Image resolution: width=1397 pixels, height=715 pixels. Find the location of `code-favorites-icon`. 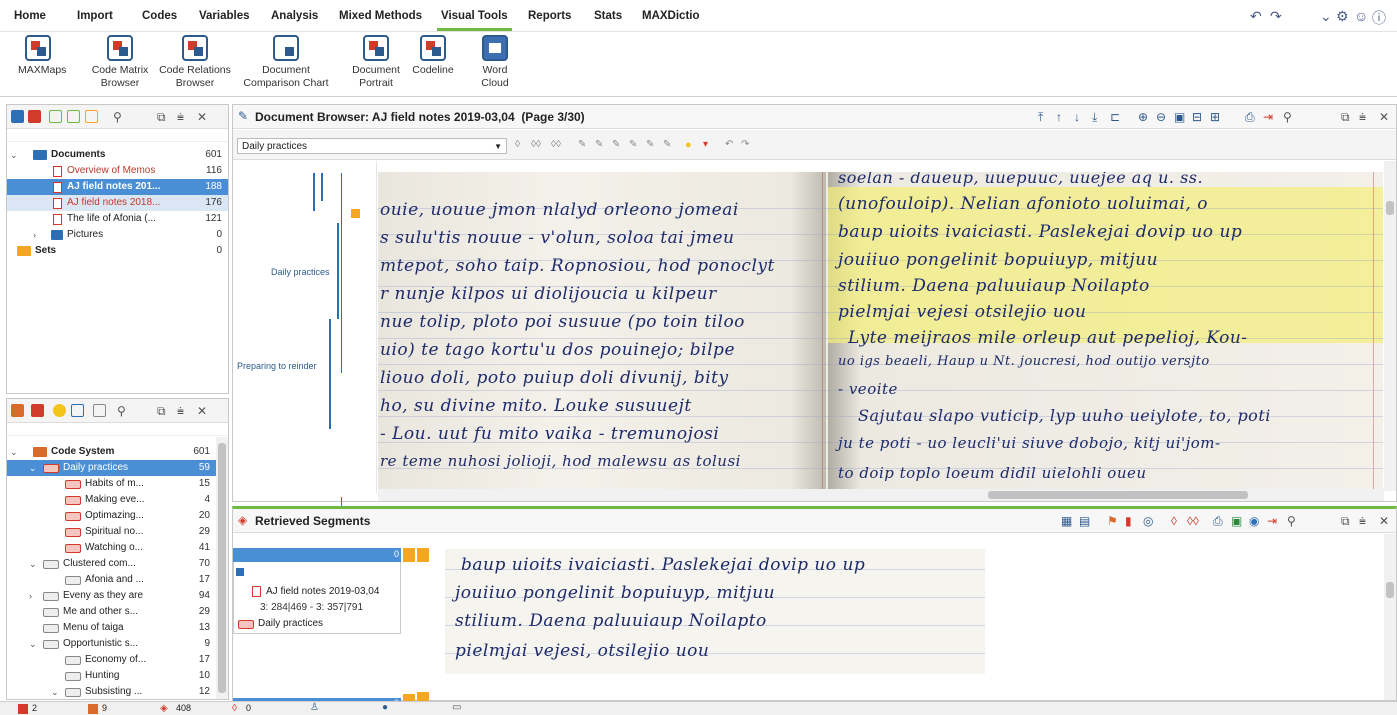

code-favorites-icon is located at coordinates (37, 410).